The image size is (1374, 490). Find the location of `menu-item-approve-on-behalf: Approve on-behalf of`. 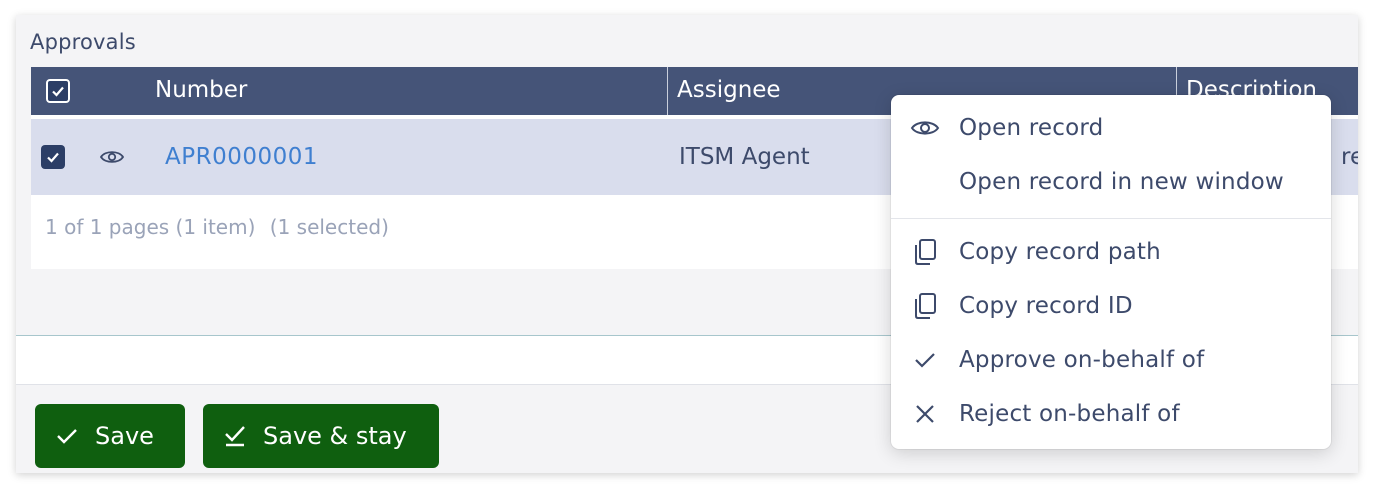

menu-item-approve-on-behalf: Approve on-behalf of is located at coordinates (1111, 360).